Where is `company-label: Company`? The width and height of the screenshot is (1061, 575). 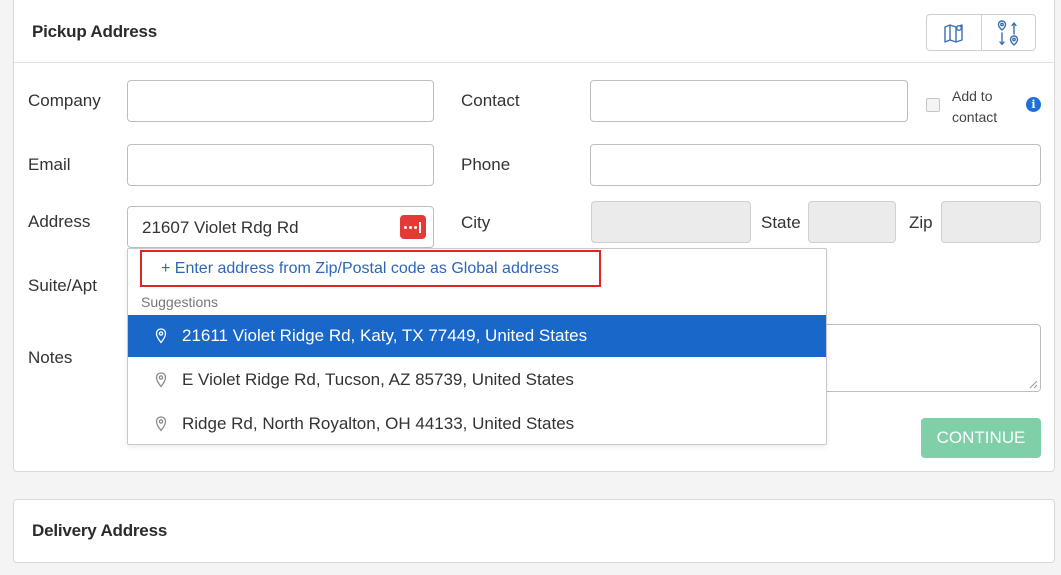 company-label: Company is located at coordinates (64, 100).